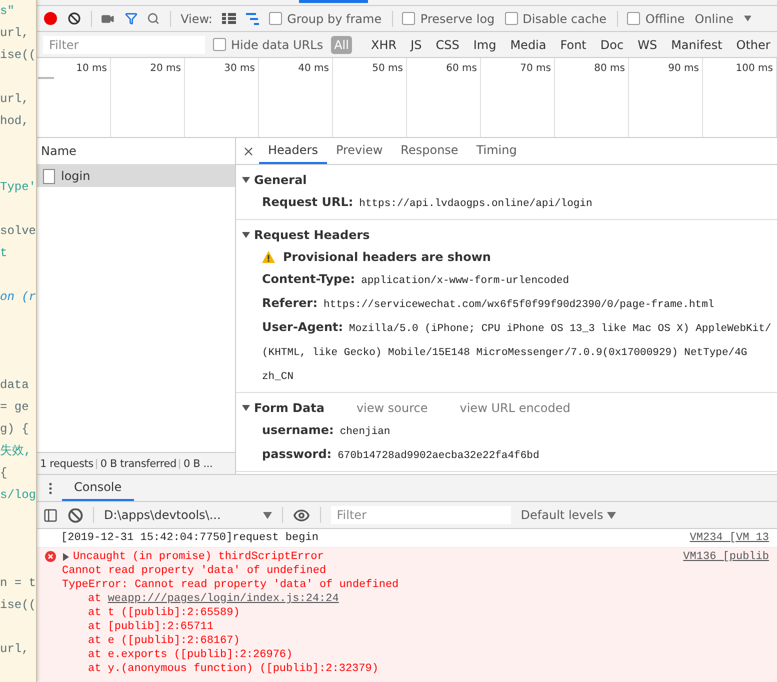 The width and height of the screenshot is (777, 682). What do you see at coordinates (15, 121) in the screenshot?
I see `code-line: hod,` at bounding box center [15, 121].